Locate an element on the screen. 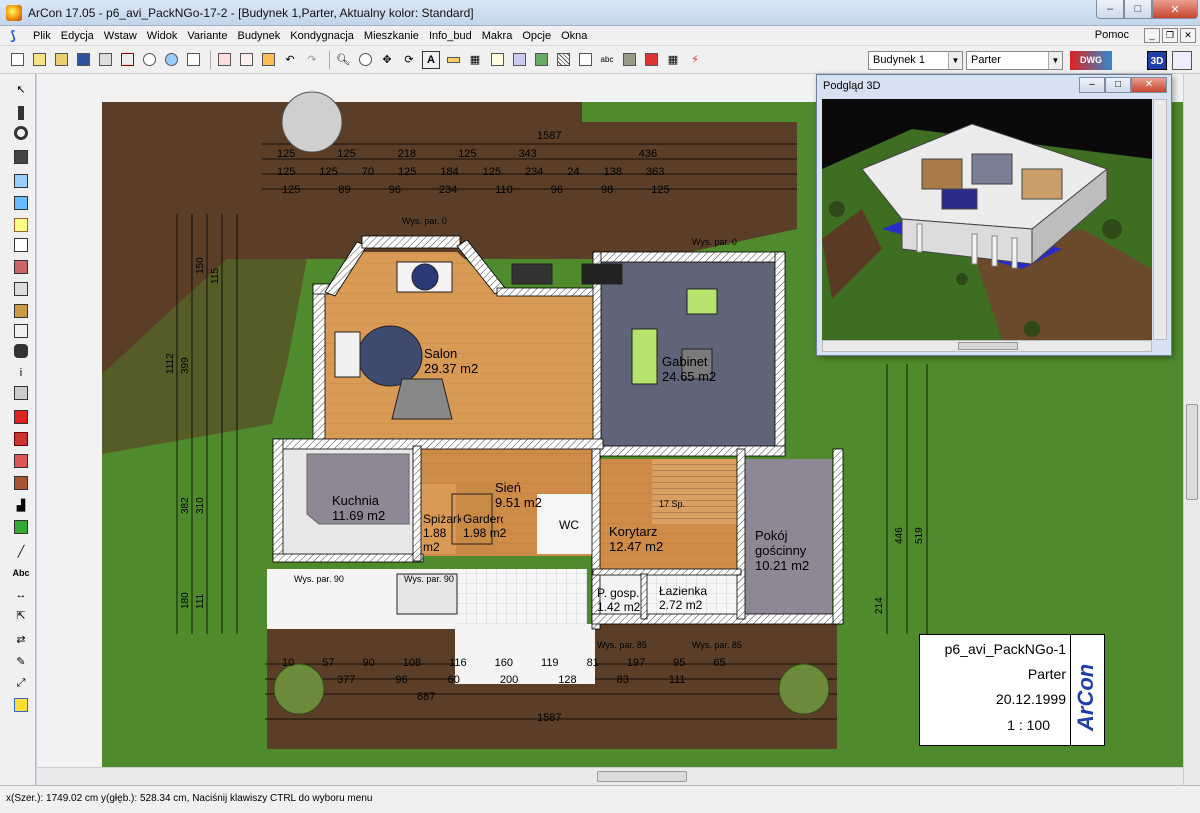 The height and width of the screenshot is (813, 1200). dim-bottom-total: 1587 is located at coordinates (549, 718).